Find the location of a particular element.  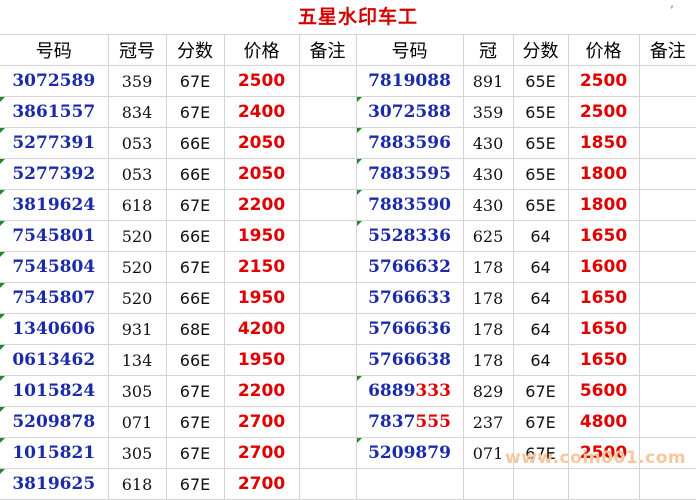

right-score-cell is located at coordinates (540, 484).